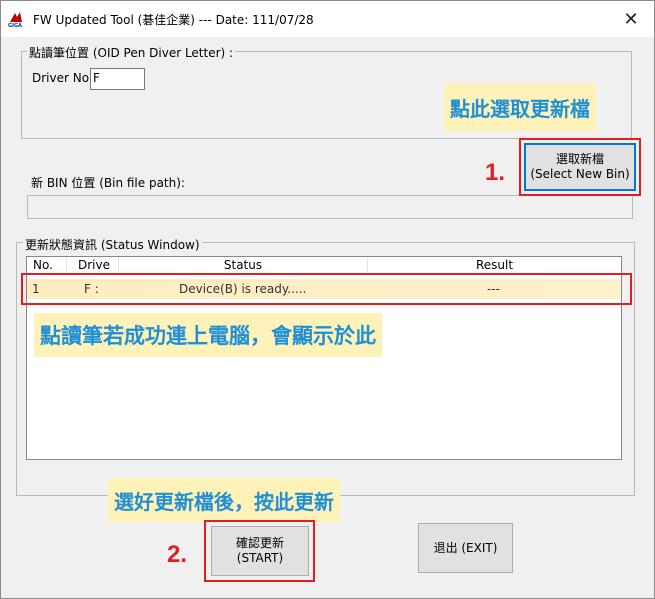  What do you see at coordinates (47, 265) in the screenshot?
I see `column-header-no: No.` at bounding box center [47, 265].